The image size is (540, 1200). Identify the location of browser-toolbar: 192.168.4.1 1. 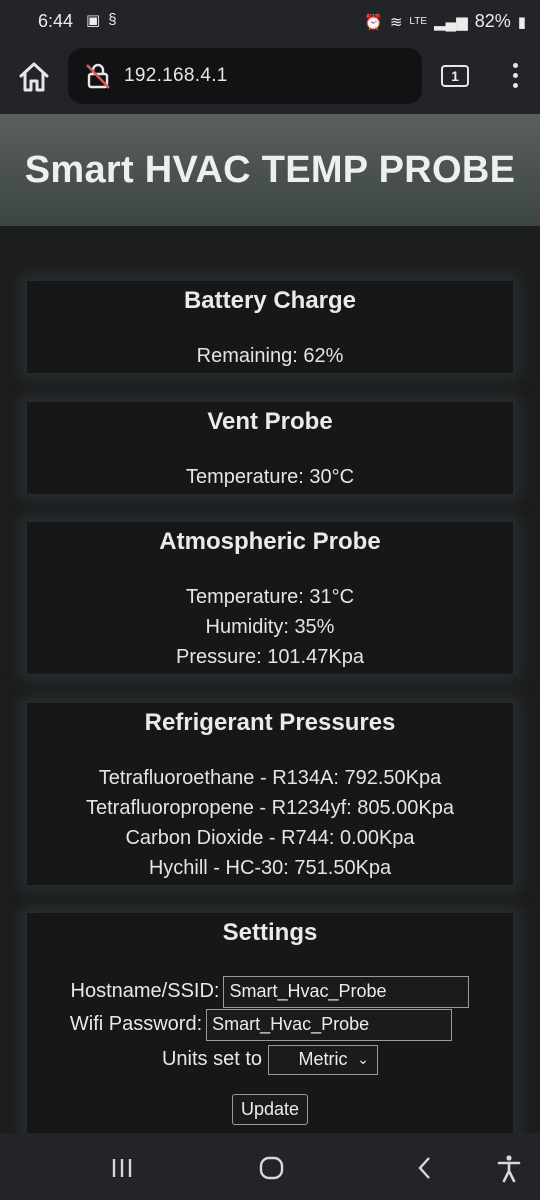
(270, 79).